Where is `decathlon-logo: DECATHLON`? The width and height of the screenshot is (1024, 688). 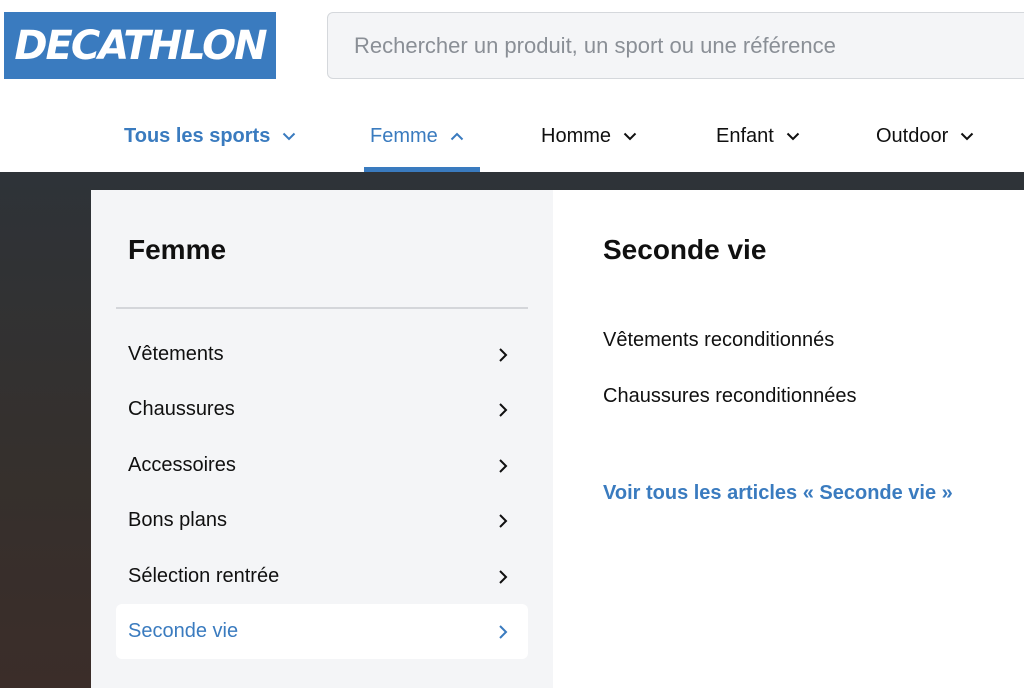
decathlon-logo: DECATHLON is located at coordinates (140, 45).